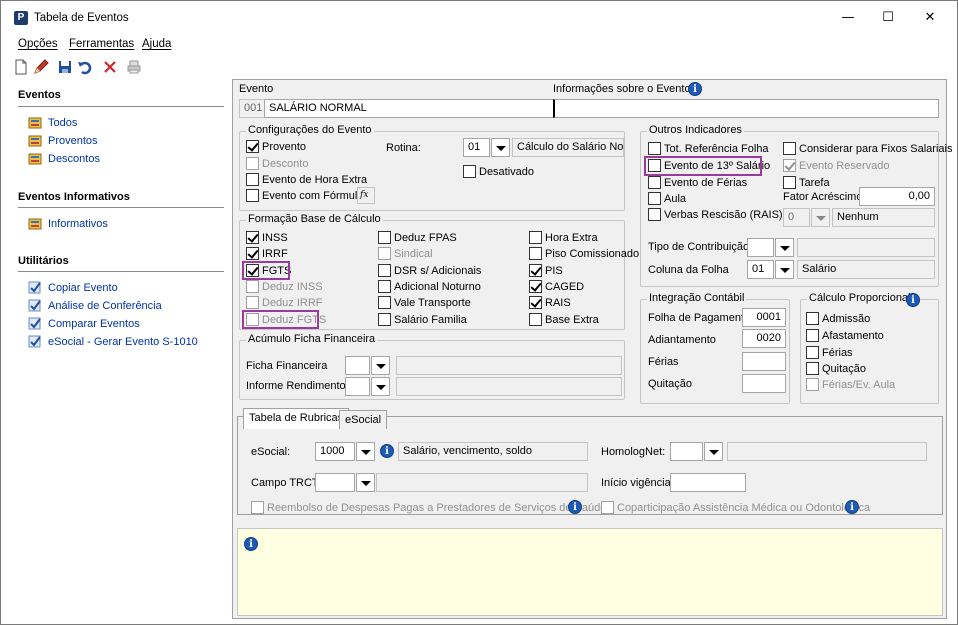 The width and height of the screenshot is (958, 625). What do you see at coordinates (85, 67) in the screenshot?
I see `undo-icon` at bounding box center [85, 67].